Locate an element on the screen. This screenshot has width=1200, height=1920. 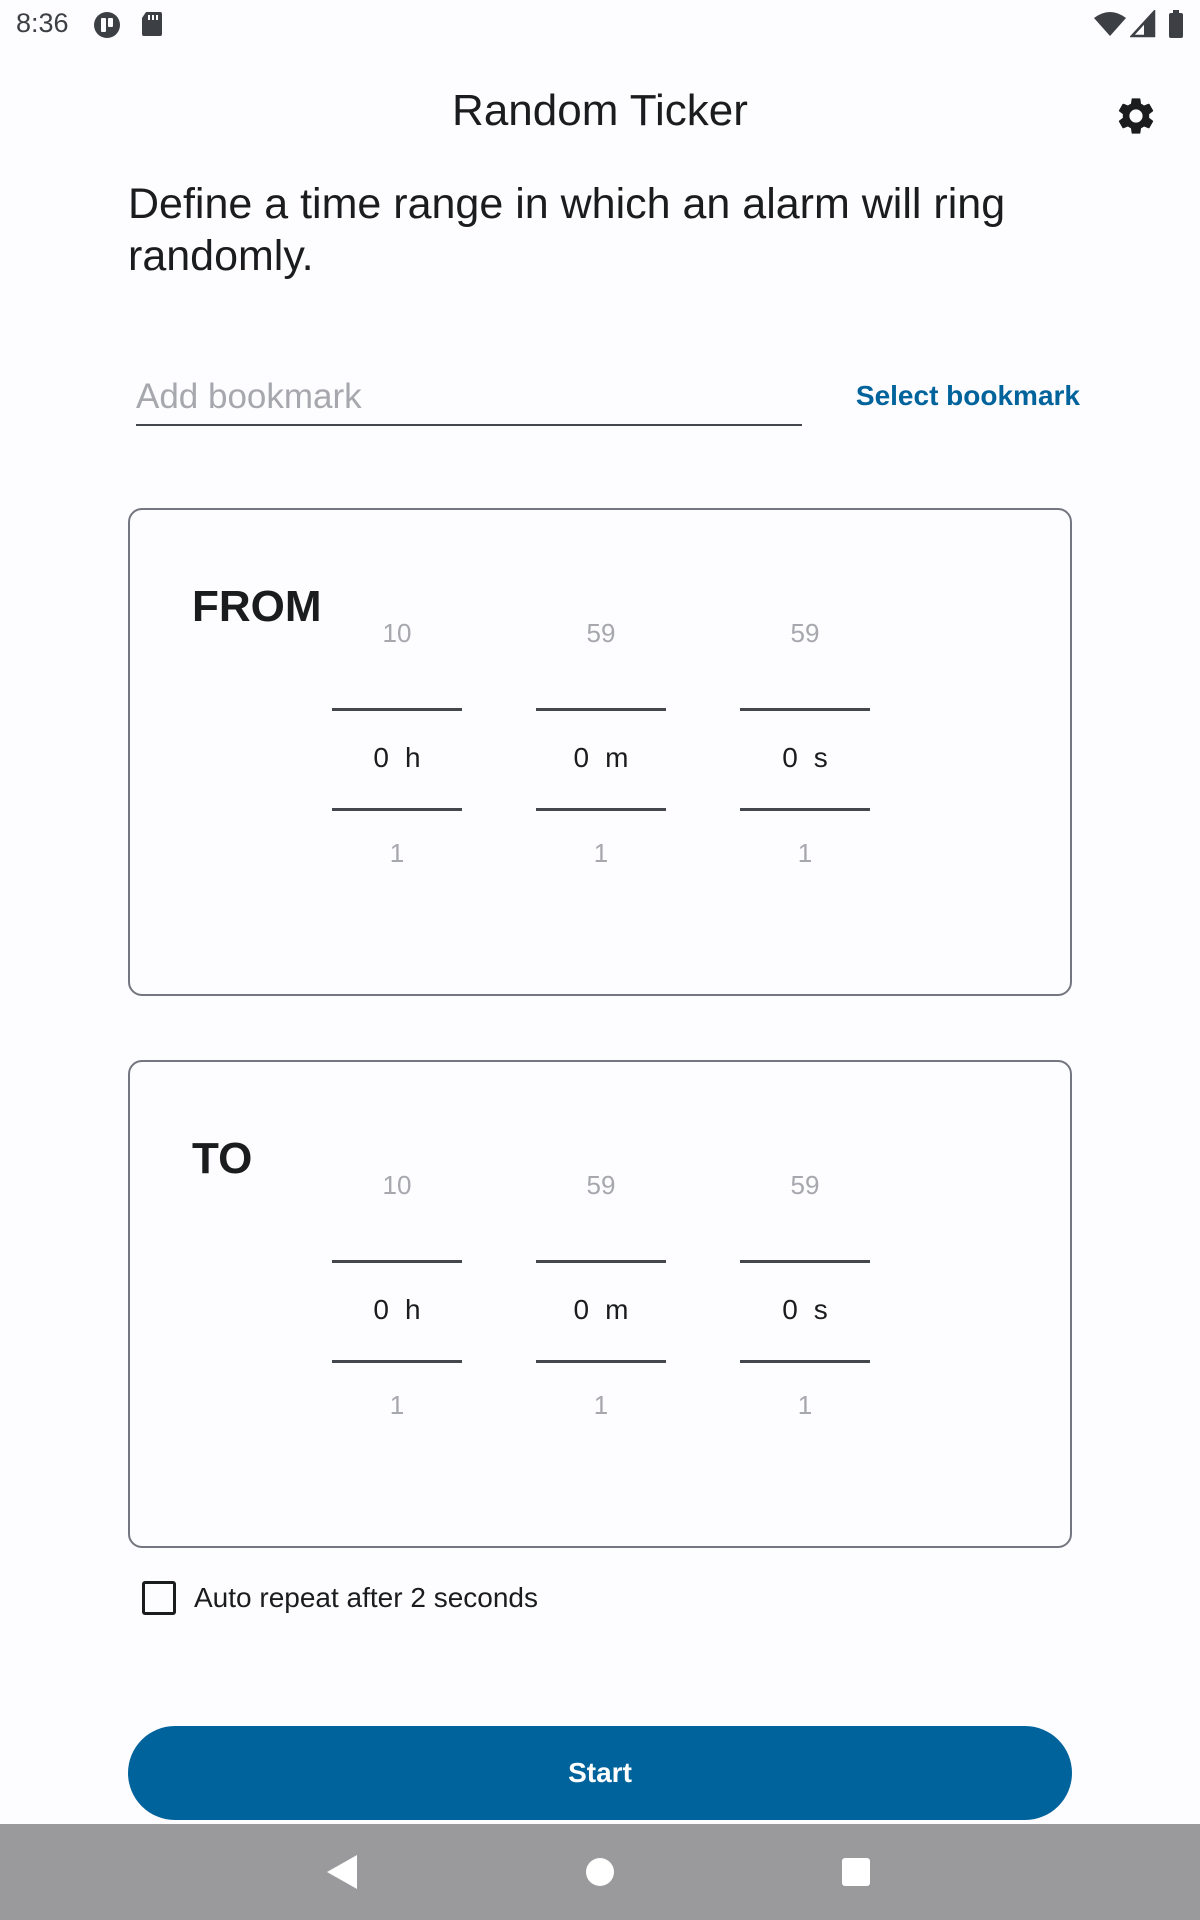
to-label: TO is located at coordinates (222, 1158).